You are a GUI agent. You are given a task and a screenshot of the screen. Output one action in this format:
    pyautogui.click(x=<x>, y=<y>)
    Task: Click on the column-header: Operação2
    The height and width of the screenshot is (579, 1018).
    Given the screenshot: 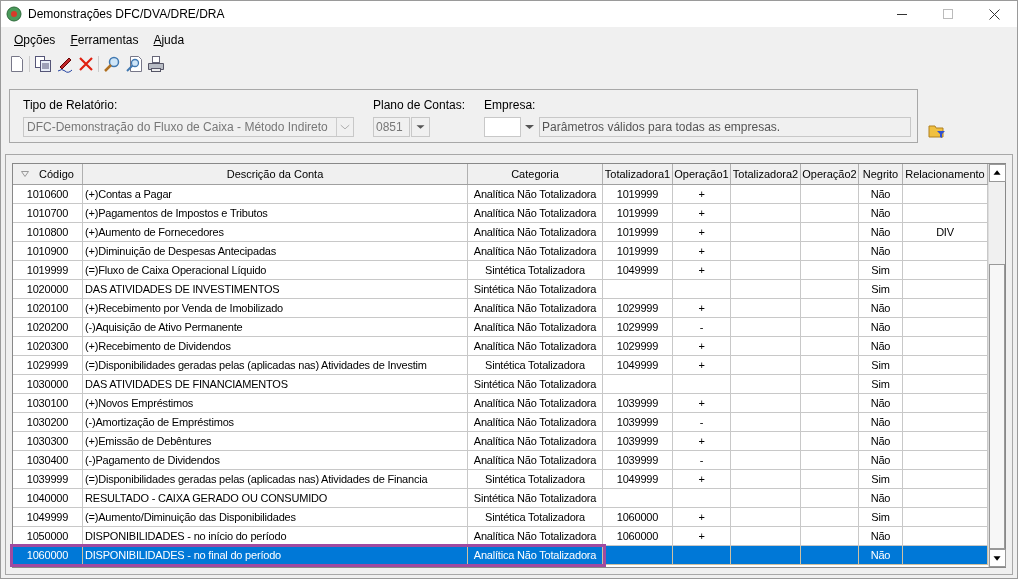 What is the action you would take?
    pyautogui.click(x=830, y=174)
    